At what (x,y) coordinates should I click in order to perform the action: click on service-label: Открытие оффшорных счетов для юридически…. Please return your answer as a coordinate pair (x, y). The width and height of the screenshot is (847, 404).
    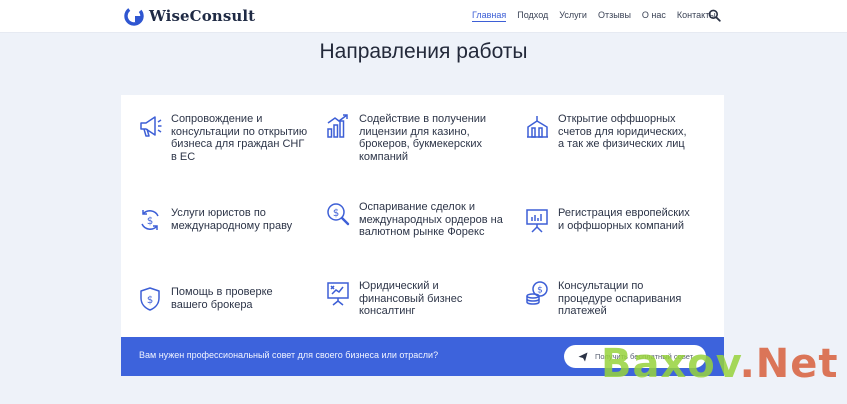
    Looking at the image, I should click on (622, 131).